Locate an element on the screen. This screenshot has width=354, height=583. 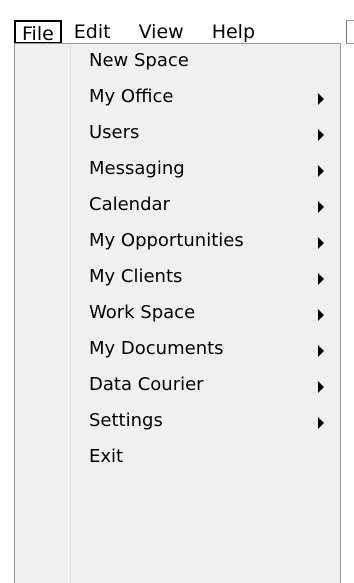
menu-item-users: Users is located at coordinates (177, 134).